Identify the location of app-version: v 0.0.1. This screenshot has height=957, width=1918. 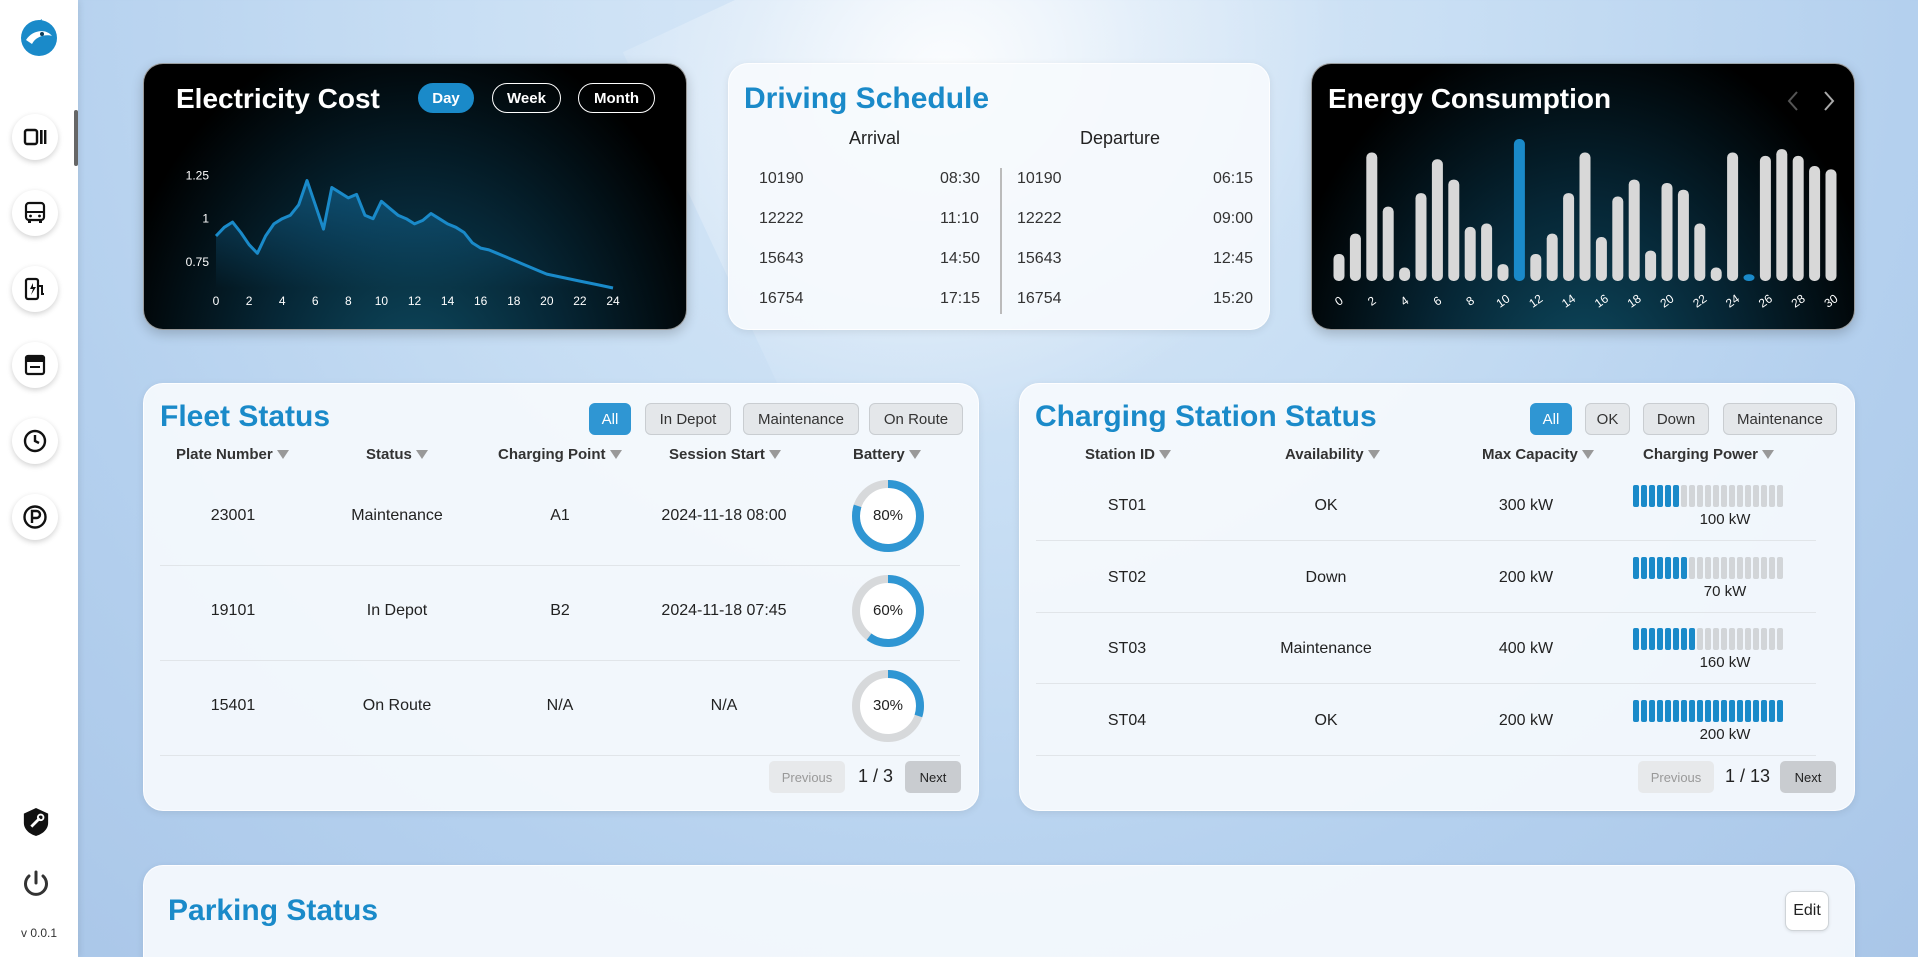
(39, 933).